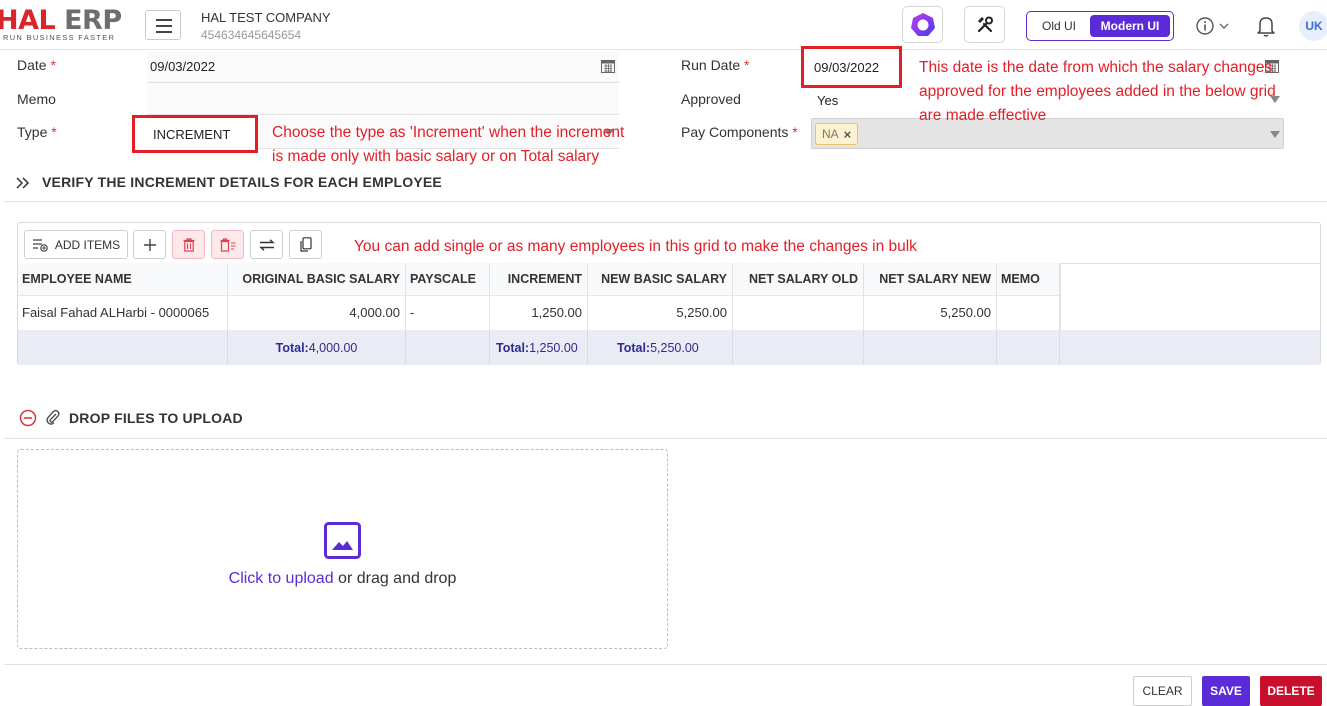 This screenshot has height=706, width=1327. What do you see at coordinates (660, 312) in the screenshot?
I see `cell-new-basic-salary: 5,250.00` at bounding box center [660, 312].